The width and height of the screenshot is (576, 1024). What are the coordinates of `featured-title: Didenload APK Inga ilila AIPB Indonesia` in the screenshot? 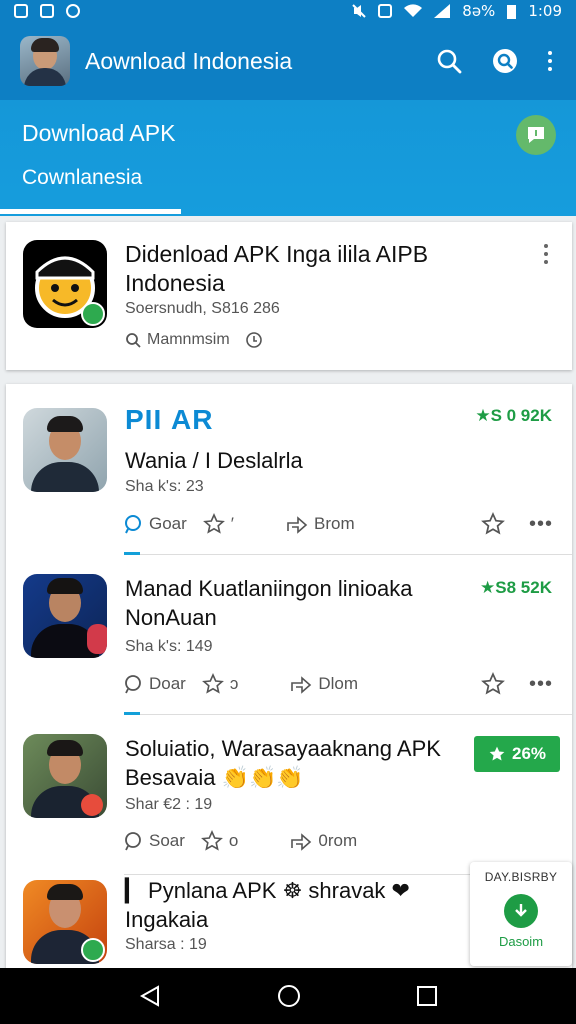 It's located at (277, 268).